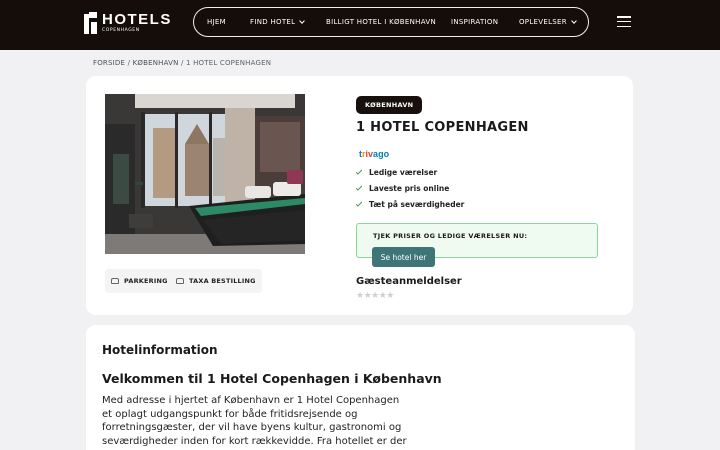 Image resolution: width=720 pixels, height=450 pixels. I want to click on logo-text: HOTELS, so click(137, 20).